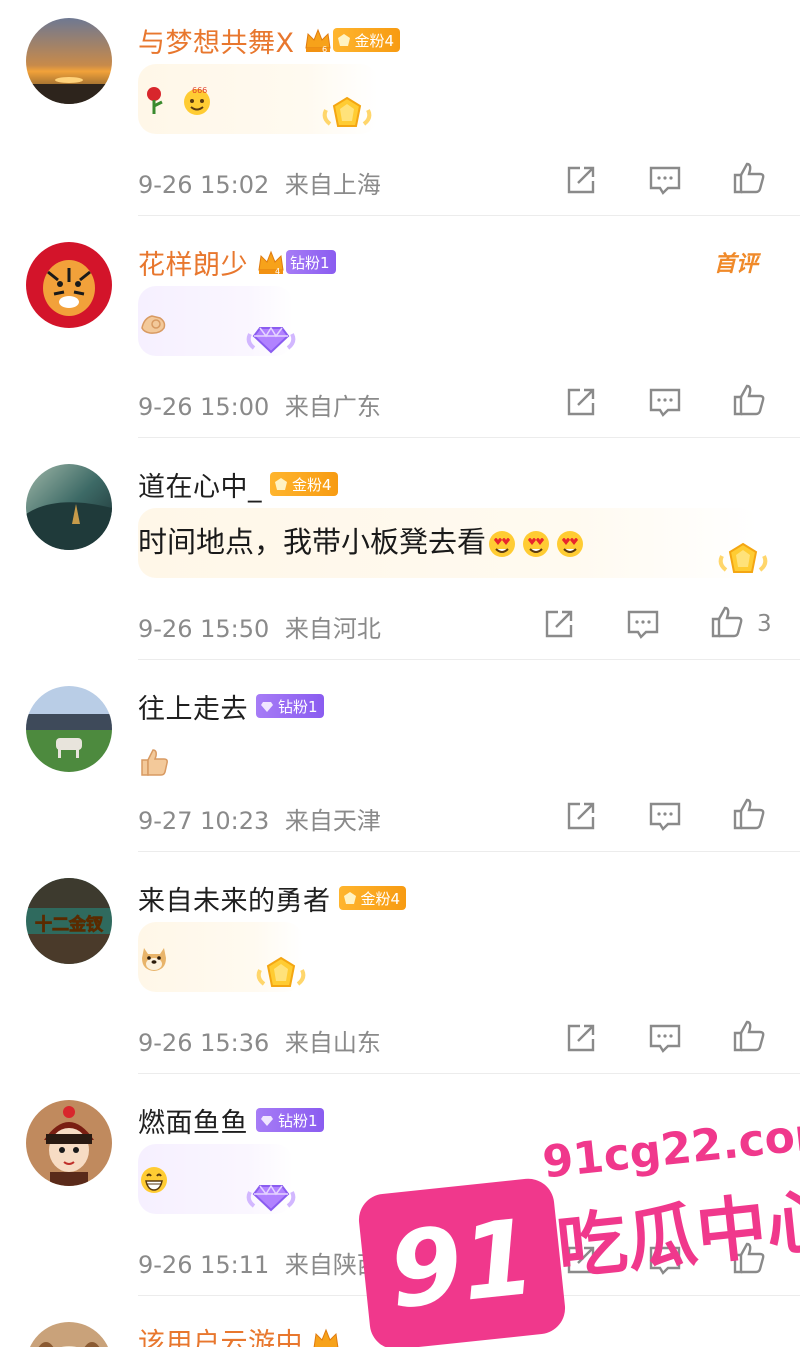  I want to click on comment-time: 9-26 15:50, so click(204, 629).